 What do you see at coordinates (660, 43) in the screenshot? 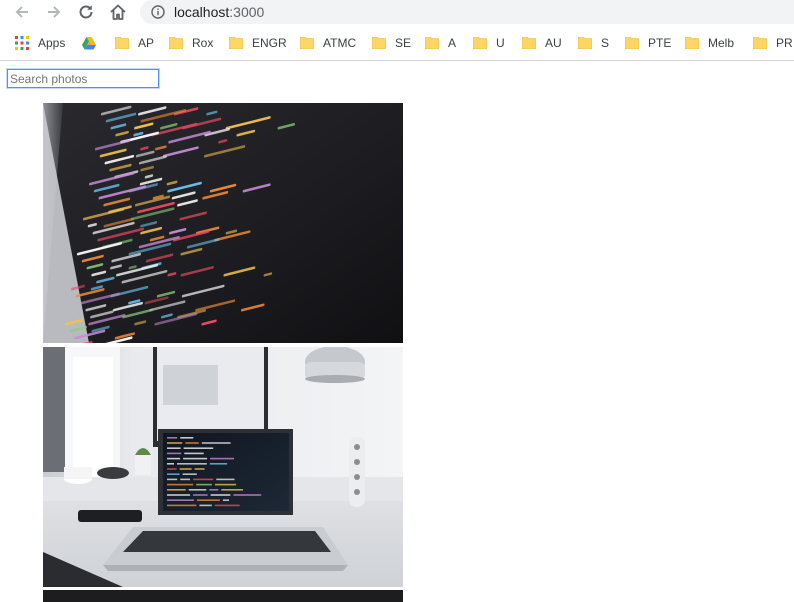
I see `bookmark-label: PTE` at bounding box center [660, 43].